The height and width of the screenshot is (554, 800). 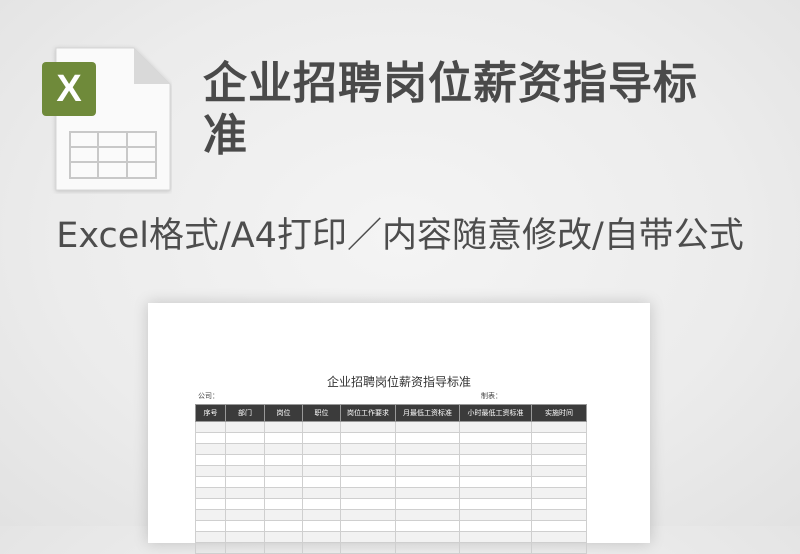 What do you see at coordinates (321, 413) in the screenshot?
I see `column-header: 职位` at bounding box center [321, 413].